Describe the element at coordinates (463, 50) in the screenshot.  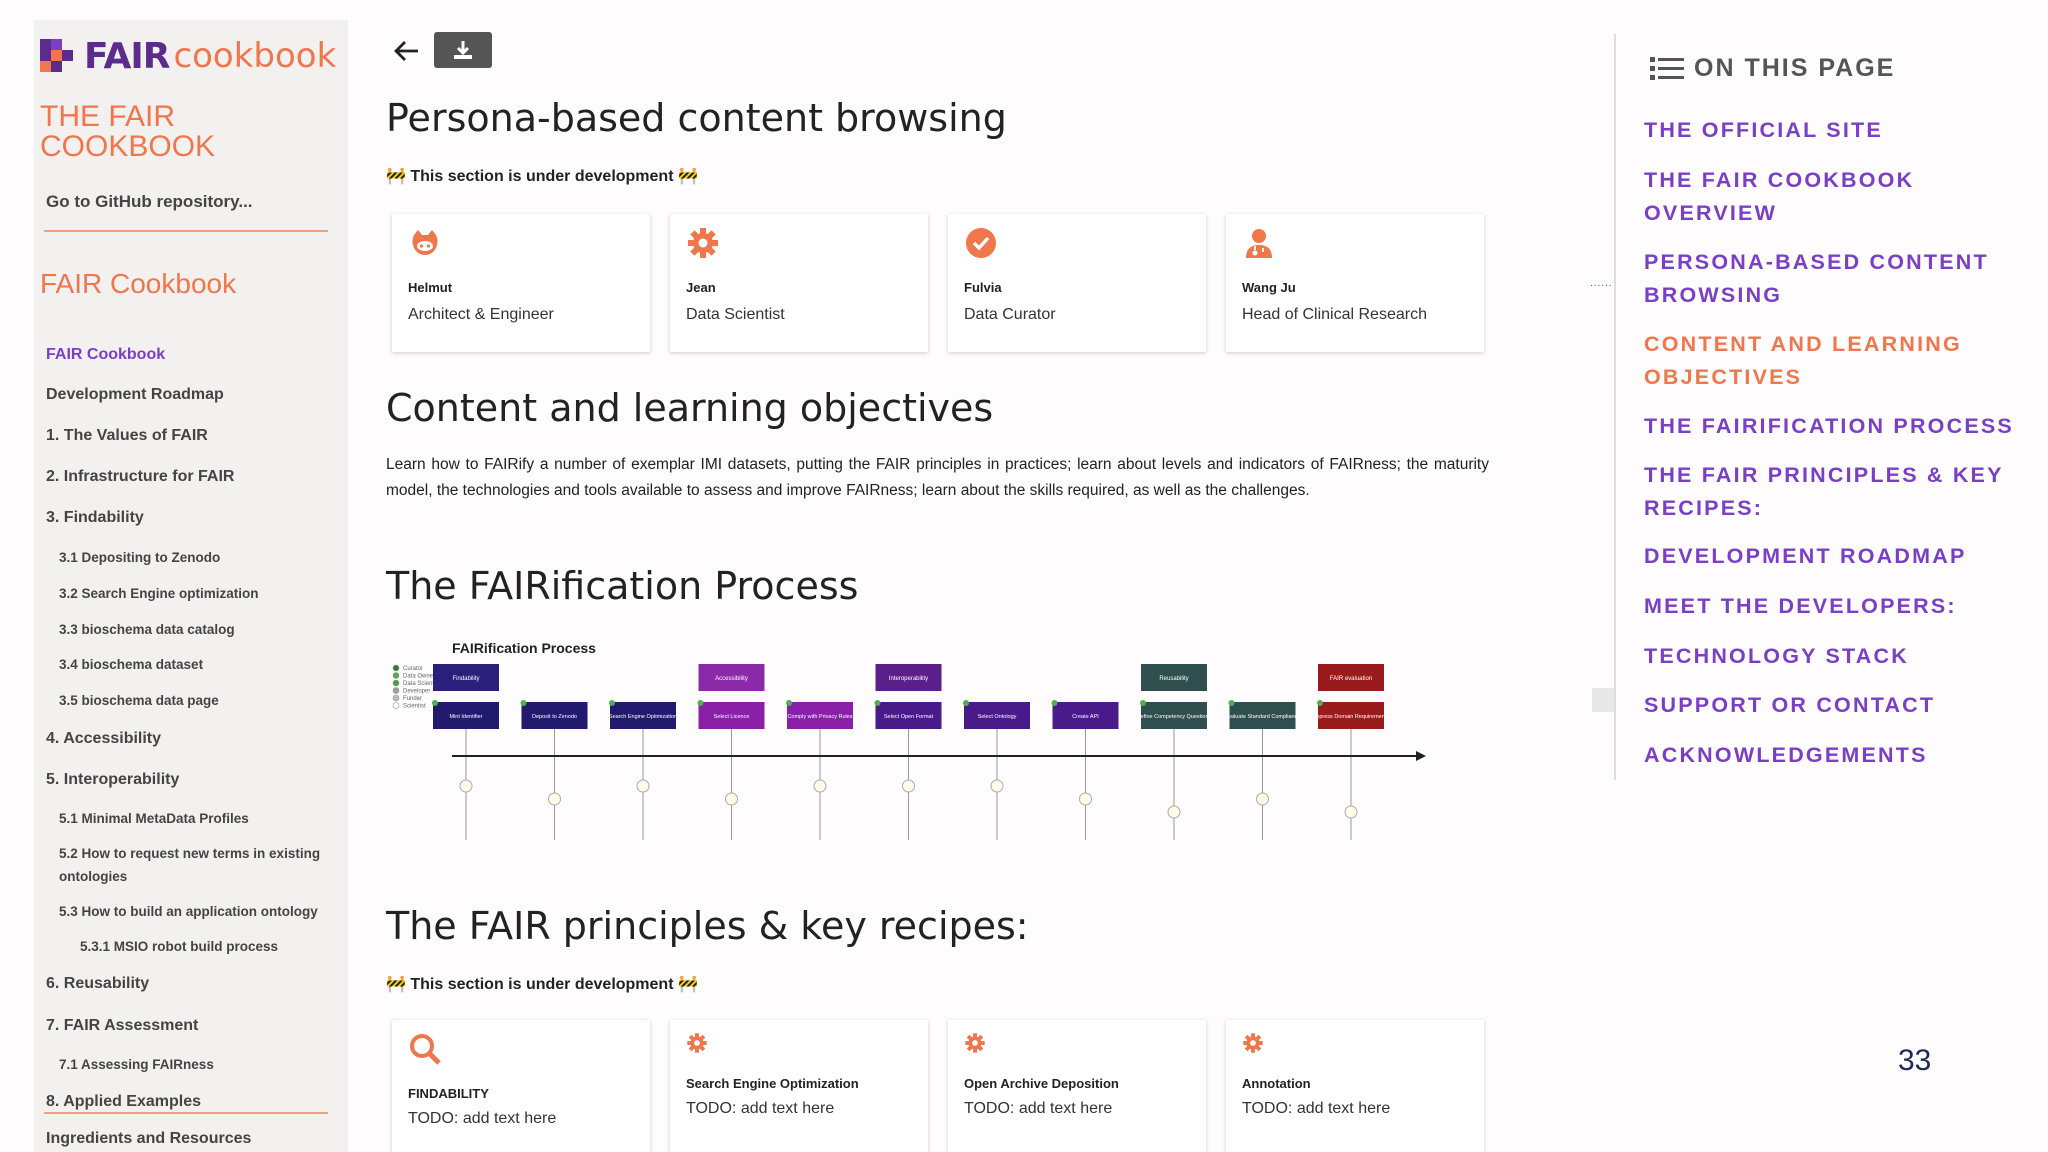
I see `download-button` at that location.